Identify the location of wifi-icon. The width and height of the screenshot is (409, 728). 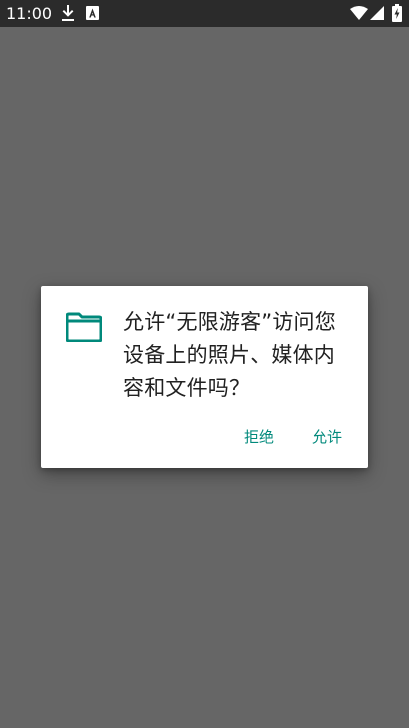
(359, 13).